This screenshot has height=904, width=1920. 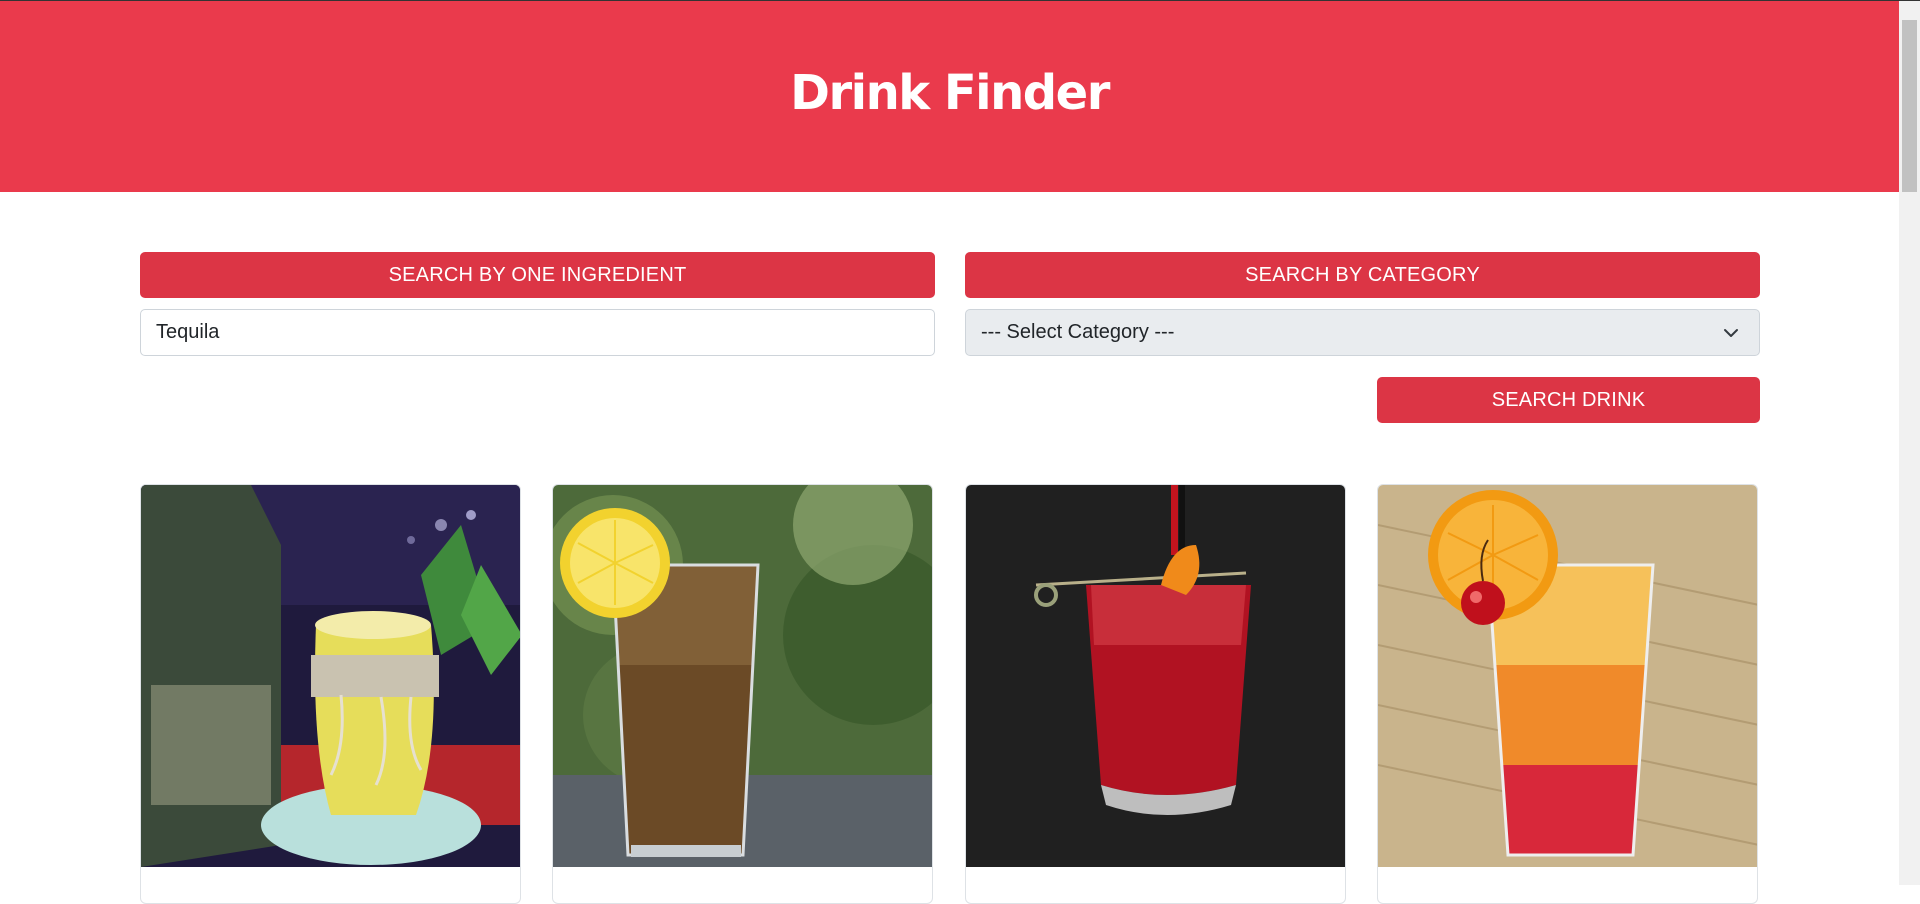 I want to click on search-drink-button: Search drink, so click(x=1568, y=400).